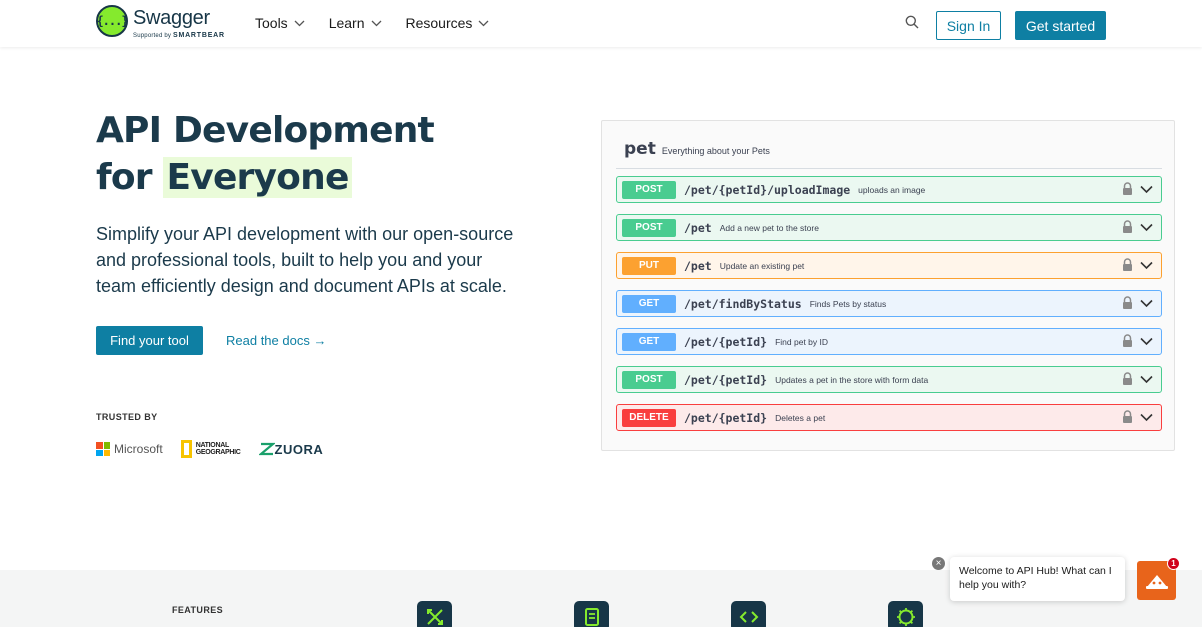 The height and width of the screenshot is (627, 1202). I want to click on hero-title: API Development for Everyone, so click(265, 154).